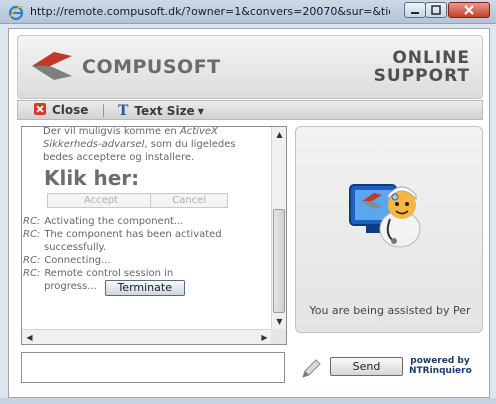  I want to click on scroll-up-icon: ▲, so click(279, 134).